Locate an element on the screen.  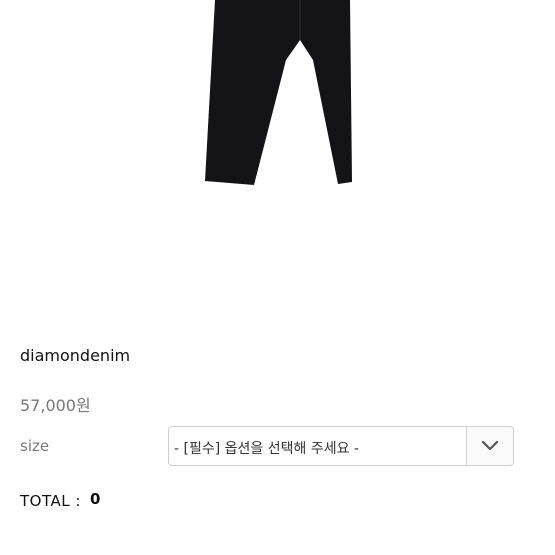
total-value: 0 is located at coordinates (95, 499).